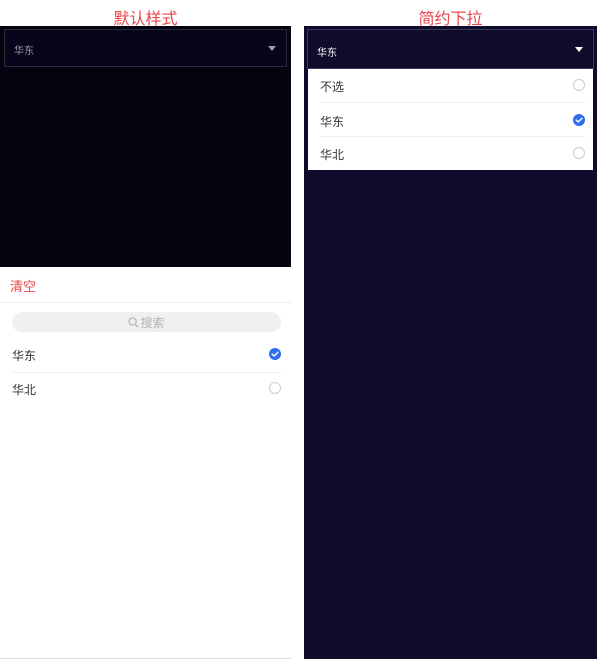  What do you see at coordinates (152, 322) in the screenshot?
I see `search-placeholder: 搜索` at bounding box center [152, 322].